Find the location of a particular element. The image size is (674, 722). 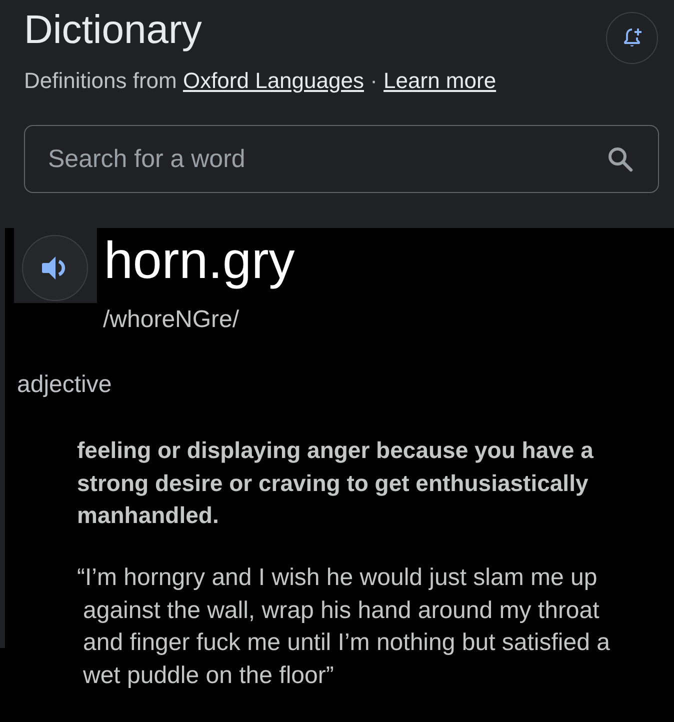

learn-more-link: Learn more is located at coordinates (440, 80).